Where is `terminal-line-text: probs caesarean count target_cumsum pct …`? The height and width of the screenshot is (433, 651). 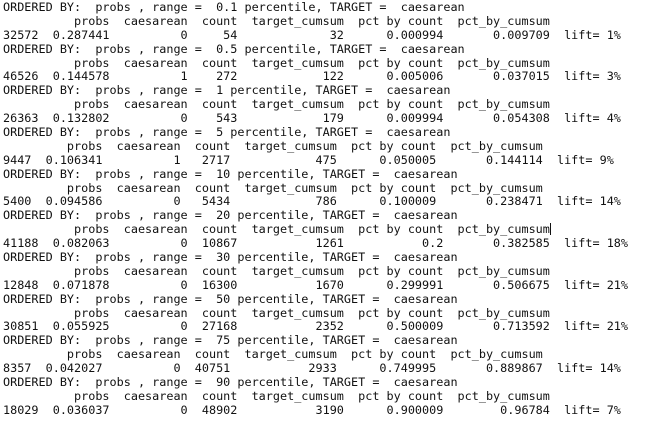 terminal-line-text: probs caesarean count target_cumsum pct … is located at coordinates (276, 230).